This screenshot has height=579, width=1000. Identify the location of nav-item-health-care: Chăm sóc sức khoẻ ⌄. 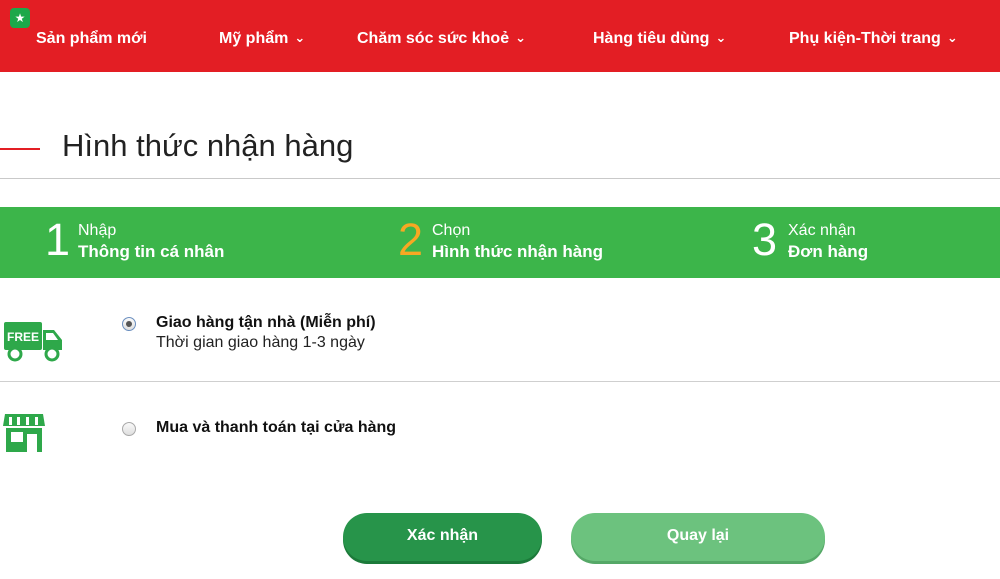
(441, 39).